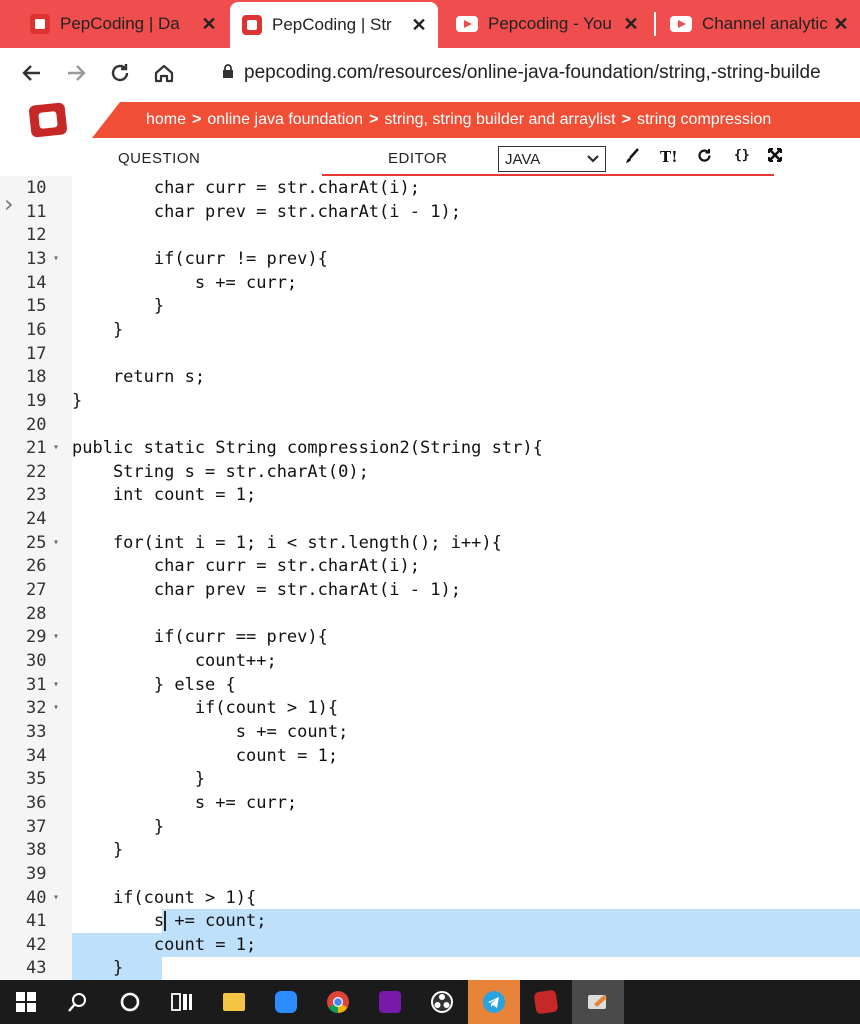  Describe the element at coordinates (598, 1002) in the screenshot. I see `screen-annotate-icon` at that location.